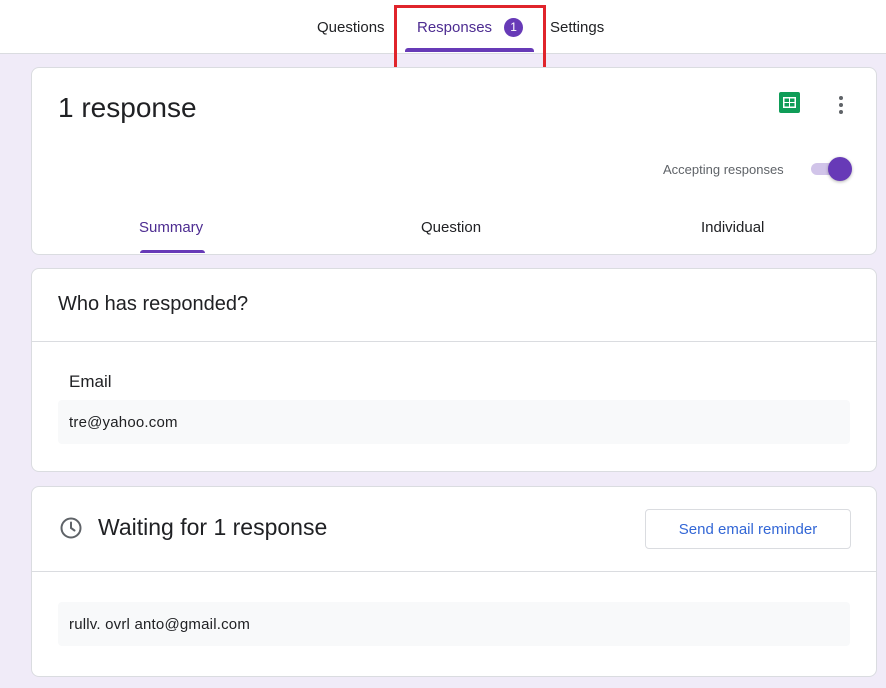 Image resolution: width=886 pixels, height=688 pixels. What do you see at coordinates (748, 529) in the screenshot?
I see `send-email-reminder-button: Send email reminder` at bounding box center [748, 529].